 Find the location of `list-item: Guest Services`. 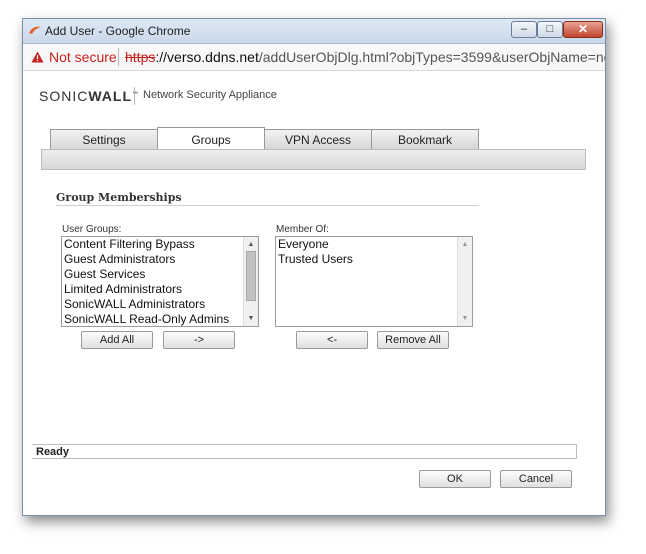

list-item: Guest Services is located at coordinates (104, 274).